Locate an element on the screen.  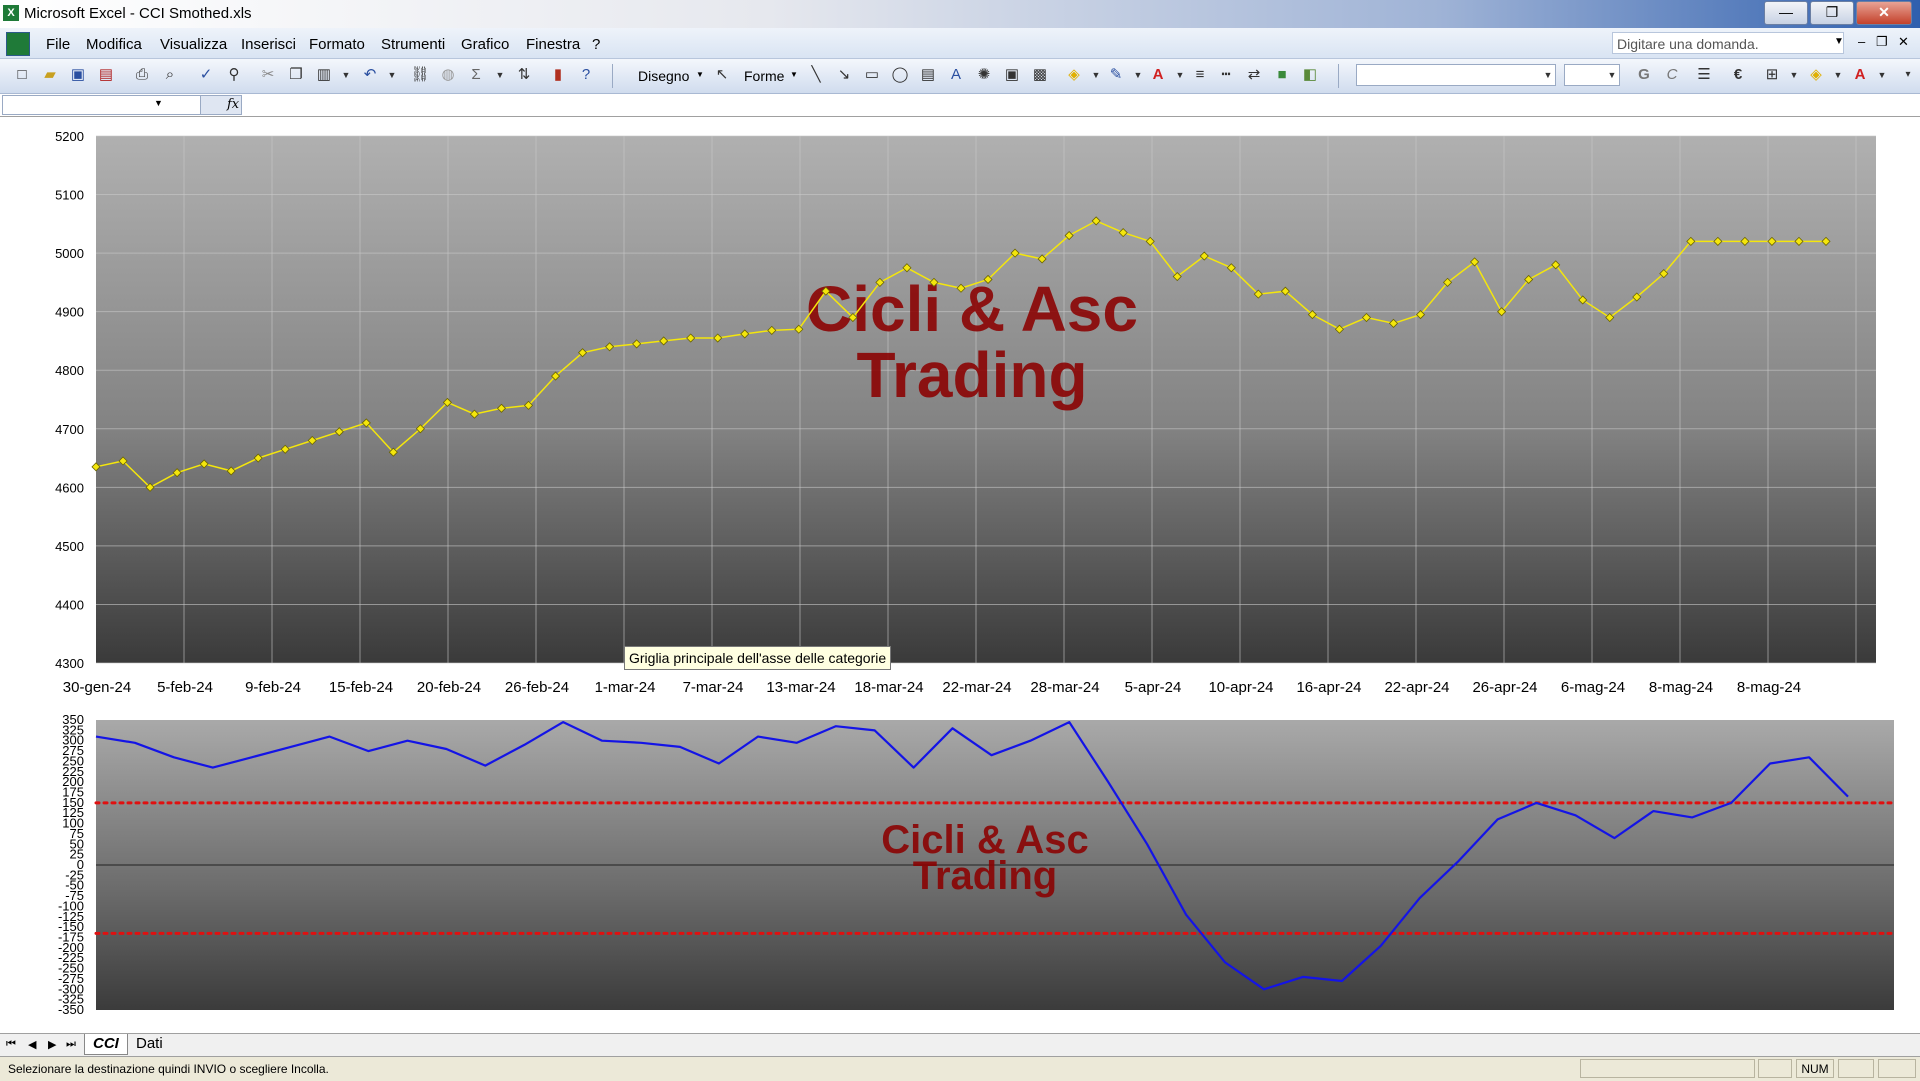
font-name-dropdown-icon: ▼ is located at coordinates (1548, 75).